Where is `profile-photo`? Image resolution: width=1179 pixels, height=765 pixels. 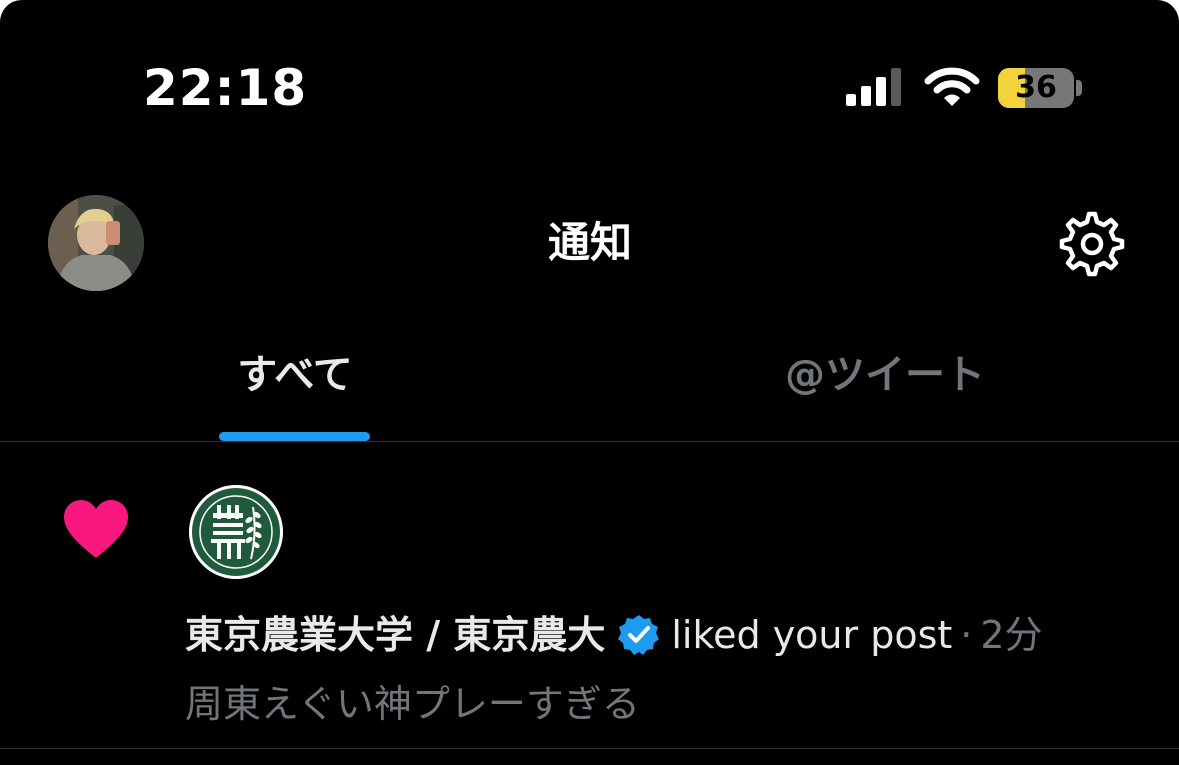
profile-photo is located at coordinates (96, 243).